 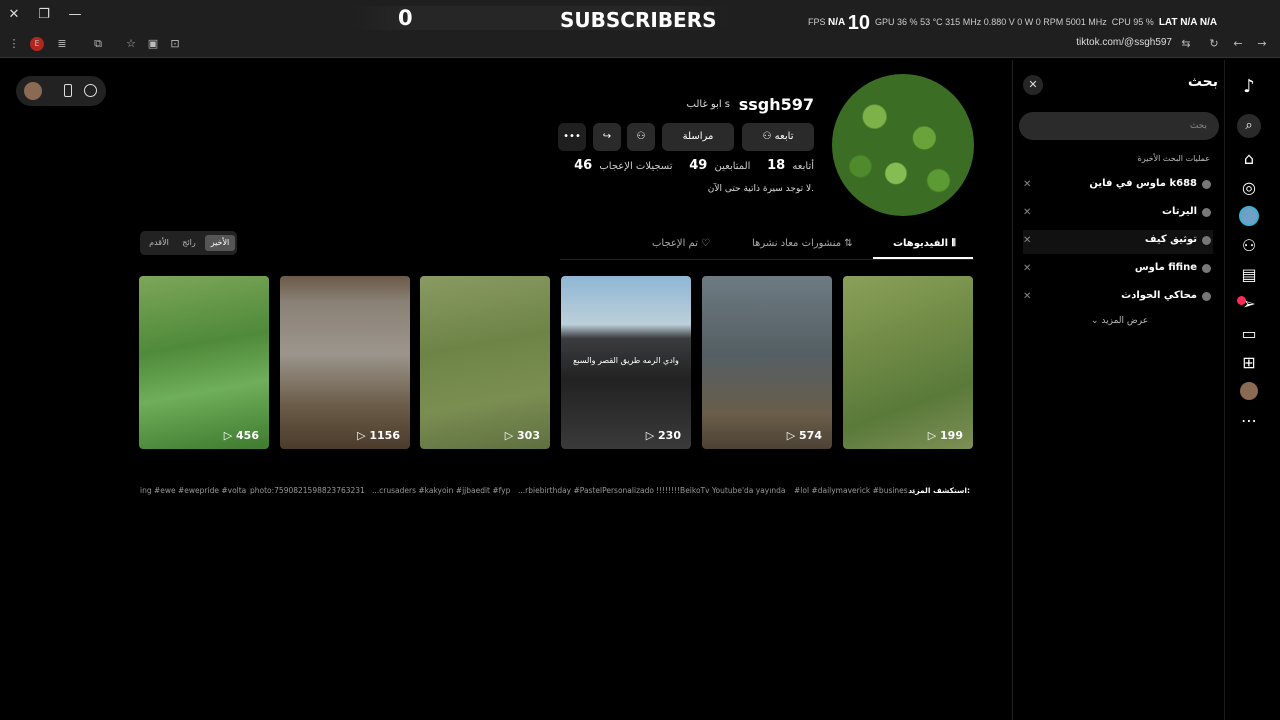 What do you see at coordinates (1124, 42) in the screenshot?
I see `address-bar-url: tiktok.com/@ssgh597` at bounding box center [1124, 42].